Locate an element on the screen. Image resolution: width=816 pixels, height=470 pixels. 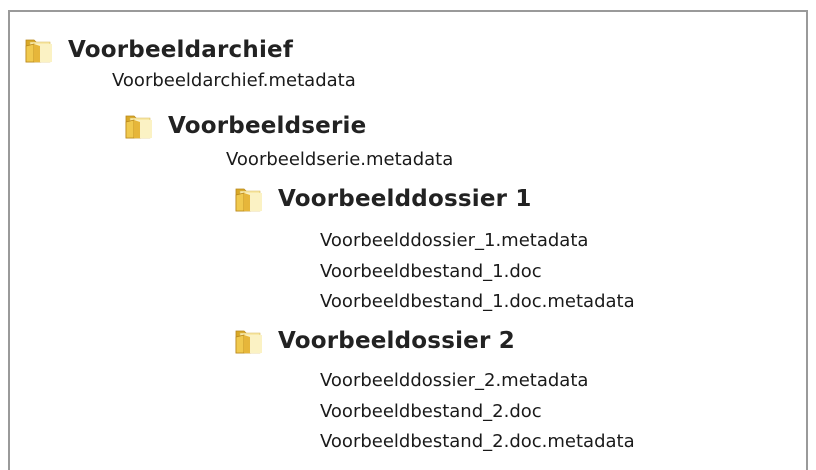
file-item: Voorbeelddossier_1.metadata is located at coordinates (454, 240).